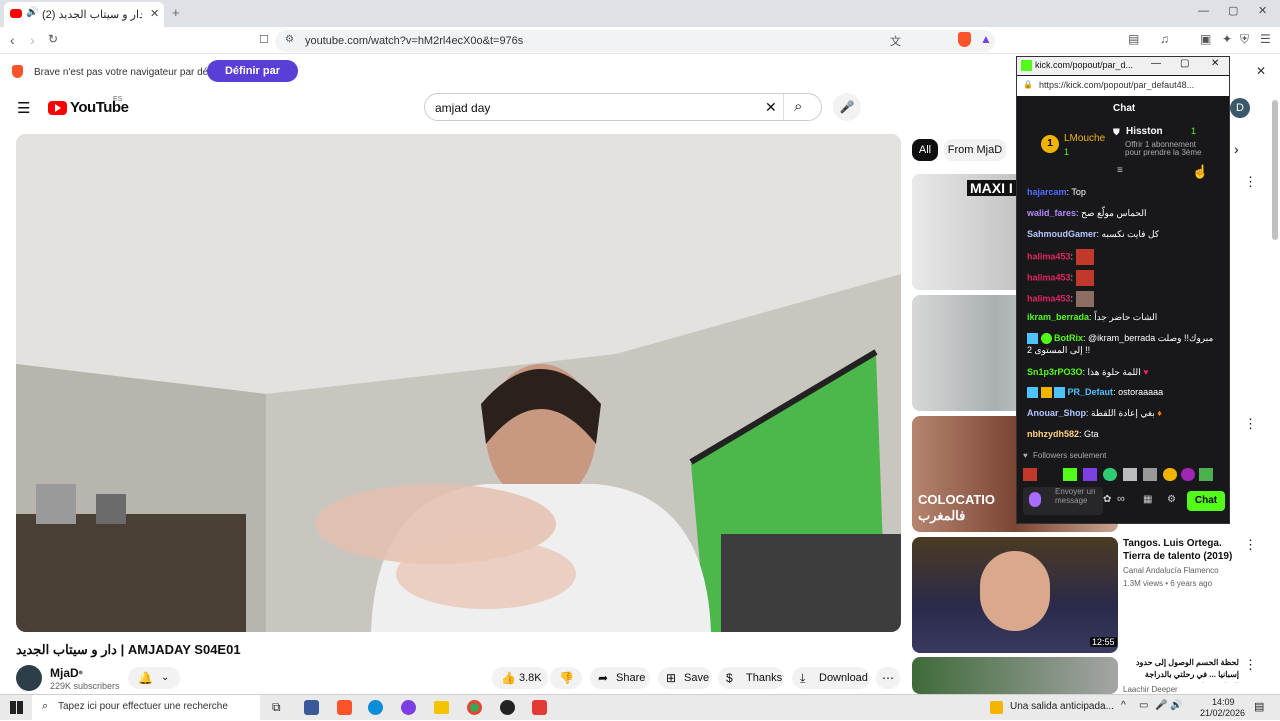 The width and height of the screenshot is (1280, 721). Describe the element at coordinates (1051, 213) in the screenshot. I see `chat-username: walid_fares` at that location.